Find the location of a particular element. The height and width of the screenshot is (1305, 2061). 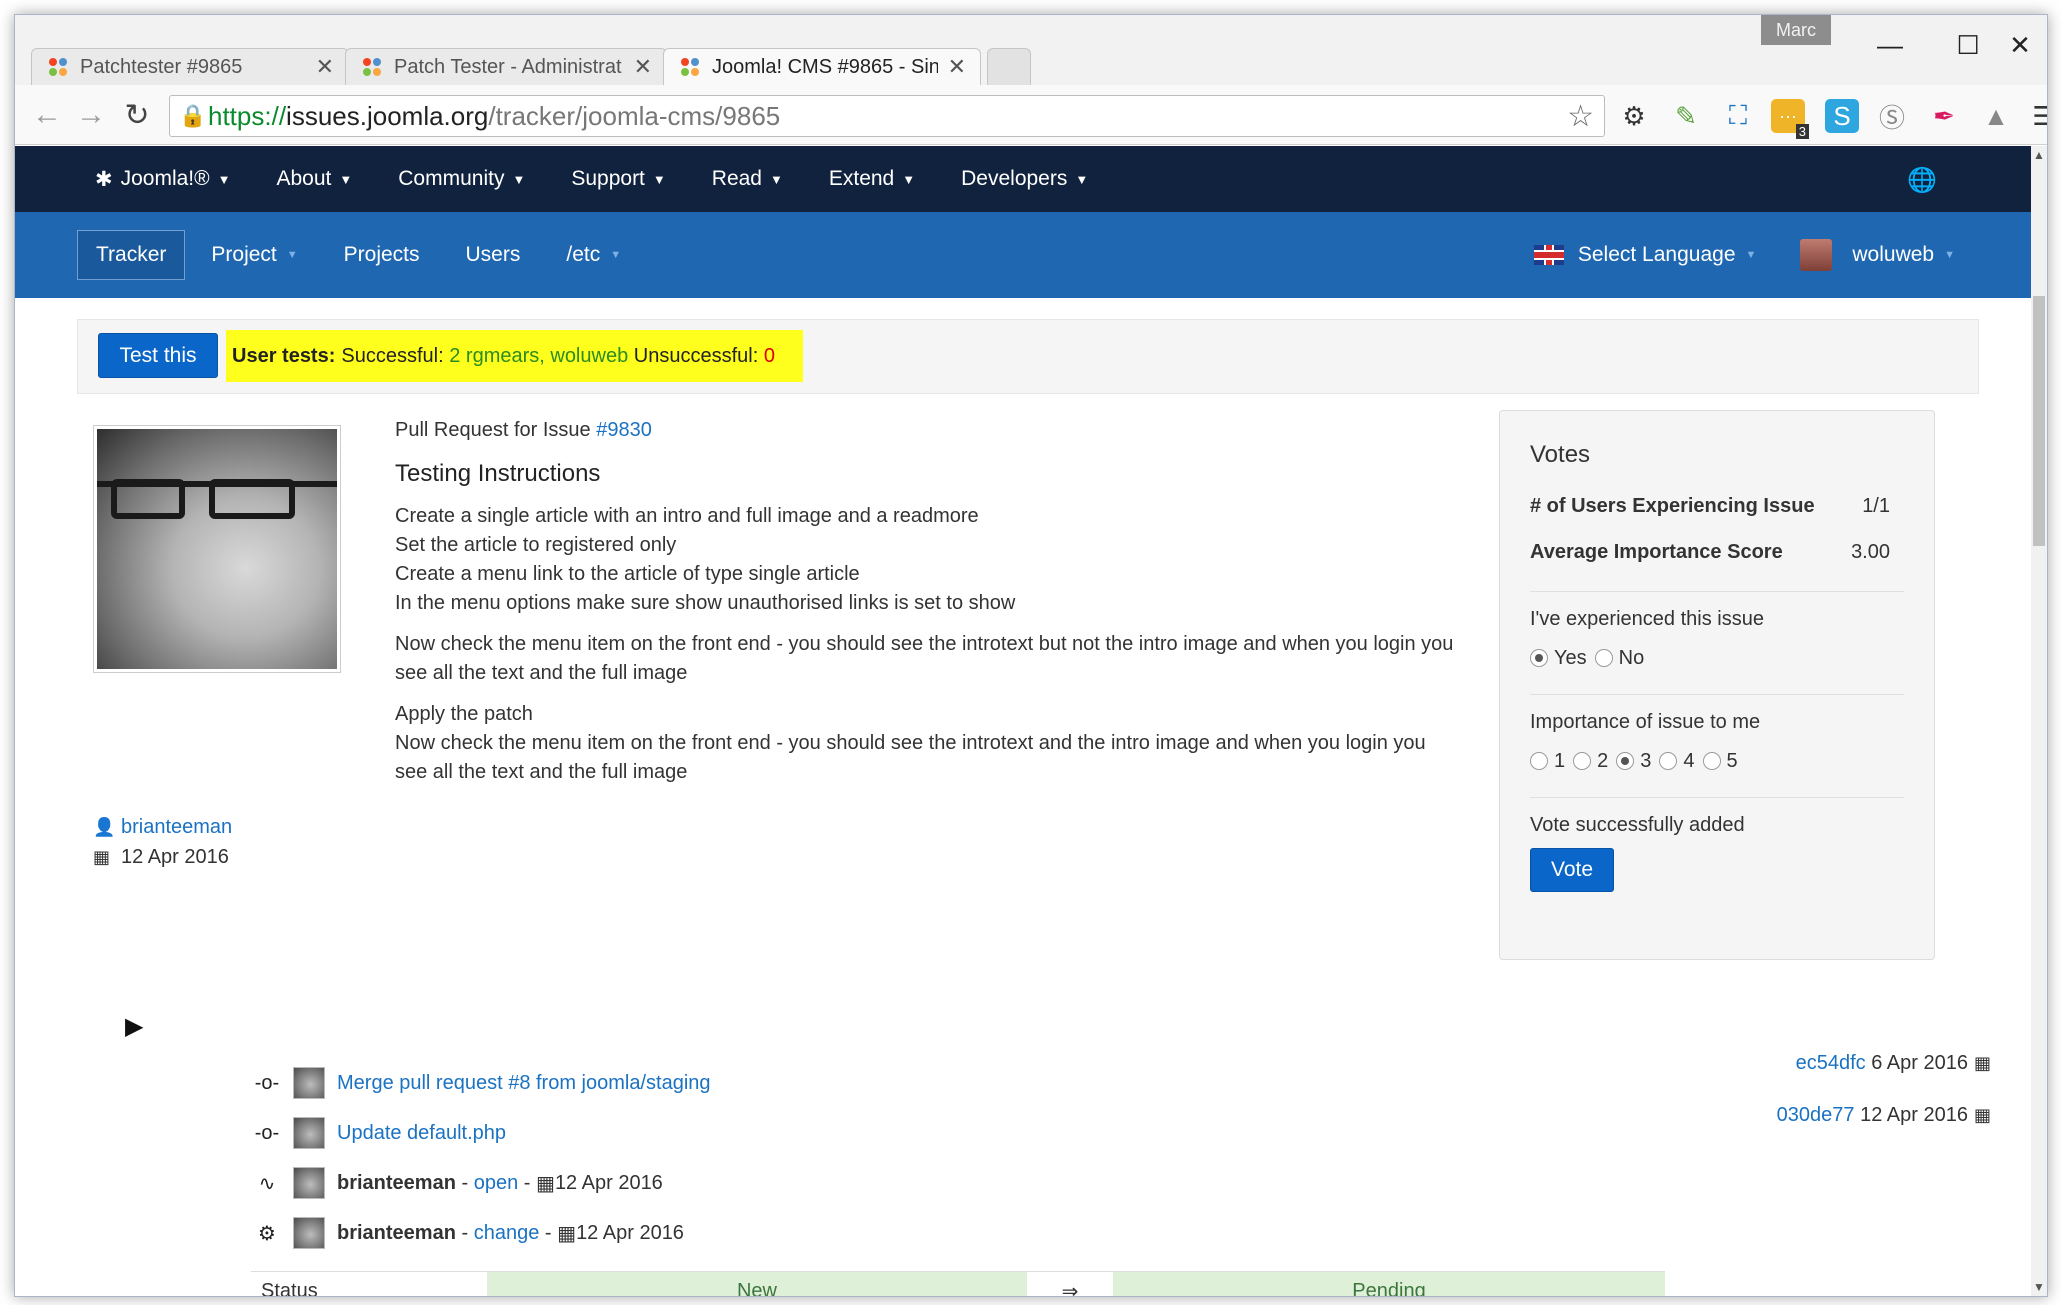

importance-2-radio is located at coordinates (1582, 761).